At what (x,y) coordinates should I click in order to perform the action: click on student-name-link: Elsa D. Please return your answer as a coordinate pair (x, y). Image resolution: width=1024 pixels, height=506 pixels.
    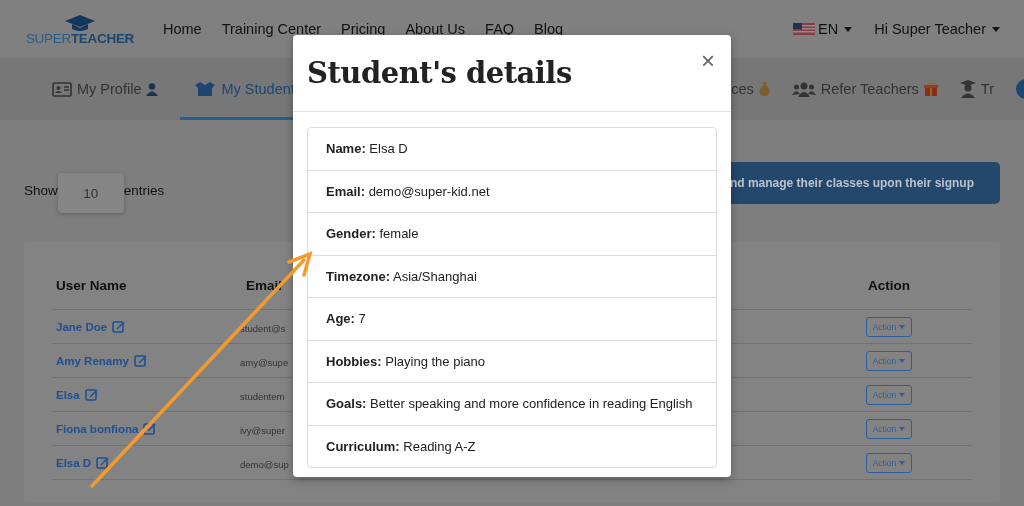
    Looking at the image, I should click on (74, 462).